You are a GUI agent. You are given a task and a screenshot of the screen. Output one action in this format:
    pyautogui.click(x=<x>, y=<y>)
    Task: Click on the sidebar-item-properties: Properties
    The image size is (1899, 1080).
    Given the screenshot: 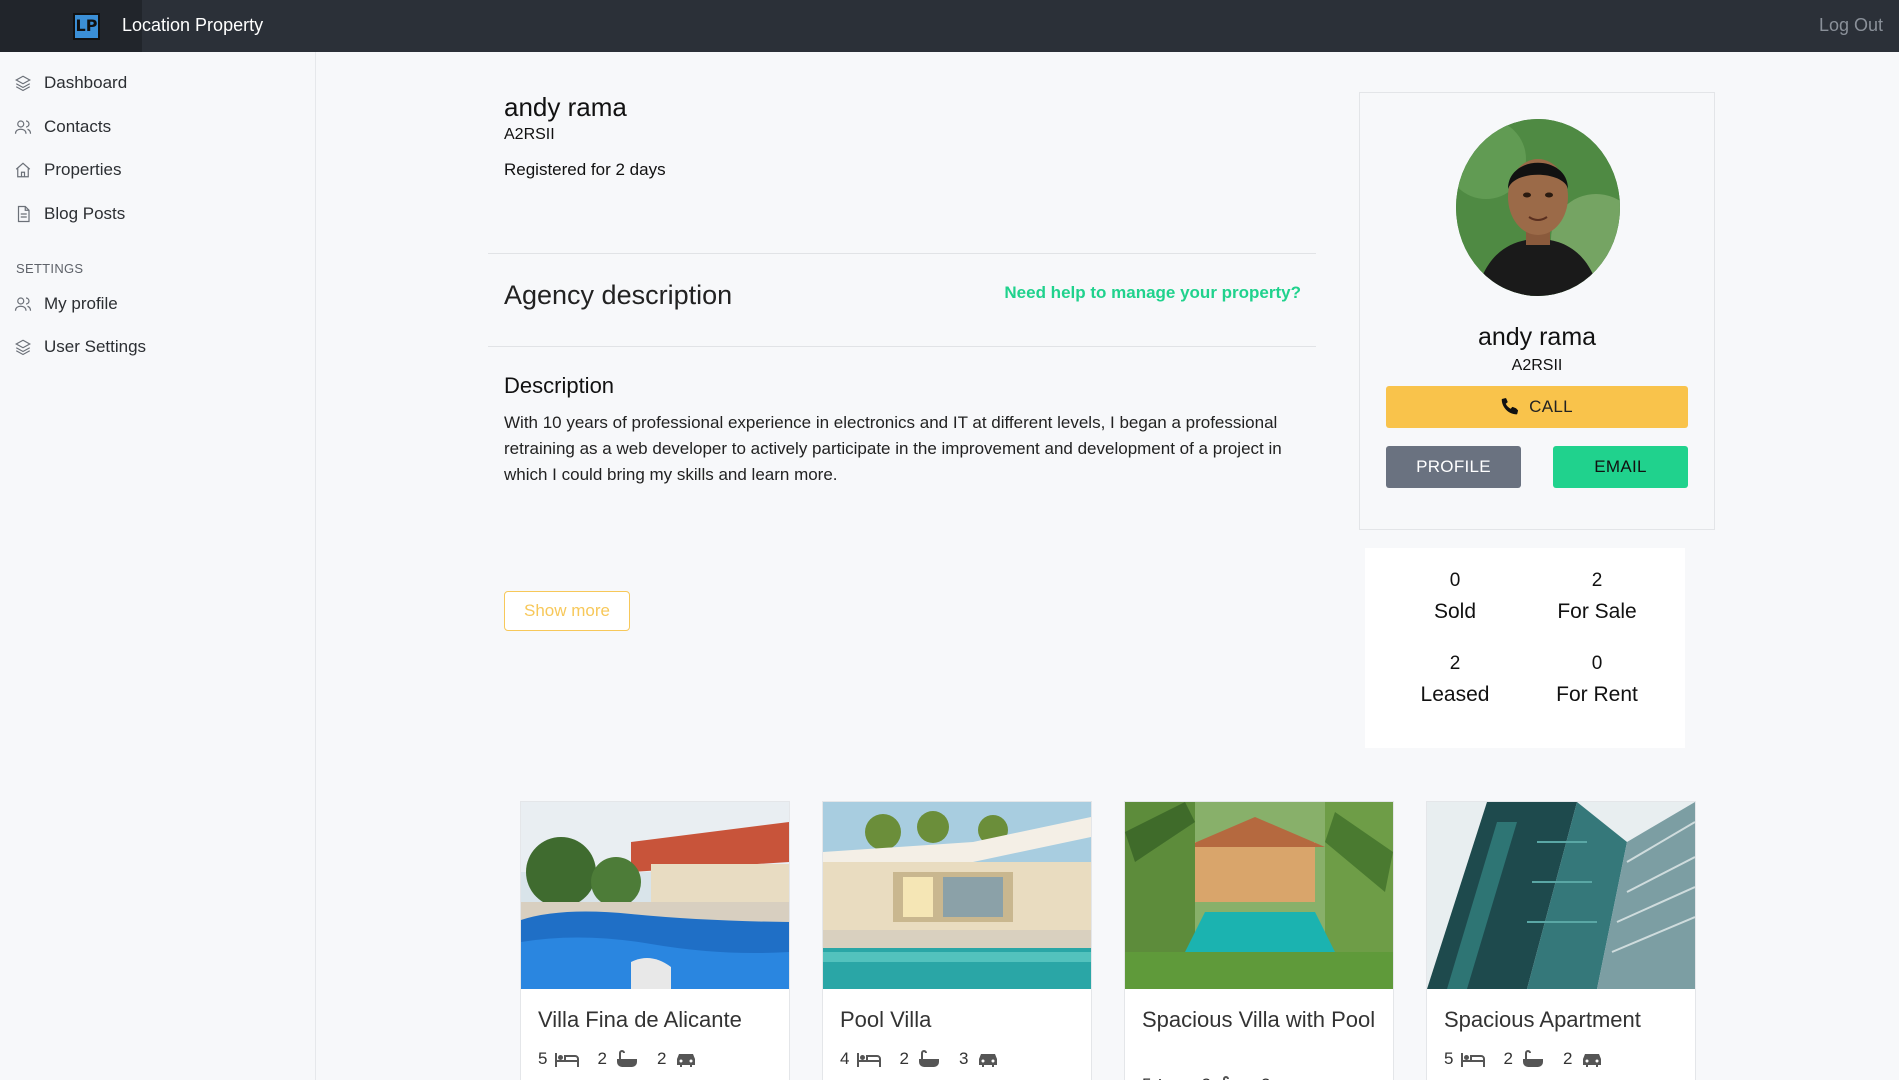 What is the action you would take?
    pyautogui.click(x=67, y=170)
    